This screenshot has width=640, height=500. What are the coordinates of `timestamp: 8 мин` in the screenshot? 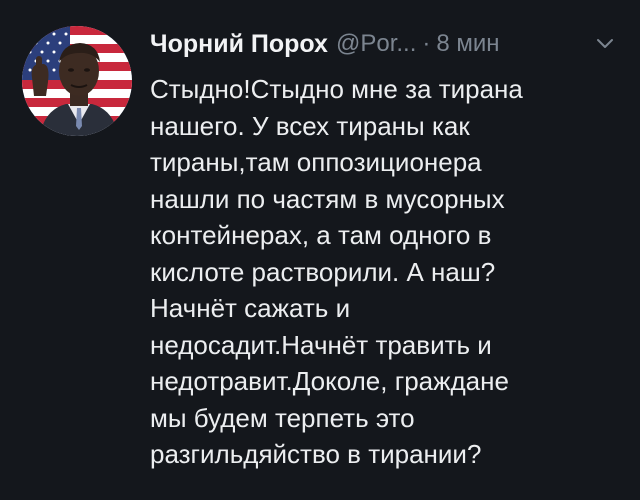 It's located at (467, 44).